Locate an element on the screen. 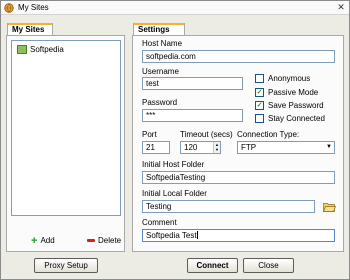 This screenshot has width=350, height=280. port-field: 21 is located at coordinates (156, 147).